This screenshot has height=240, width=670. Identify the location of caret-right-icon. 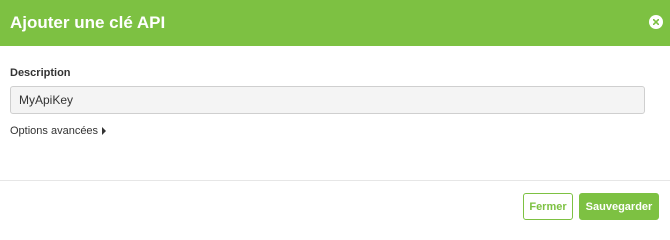
(104, 131).